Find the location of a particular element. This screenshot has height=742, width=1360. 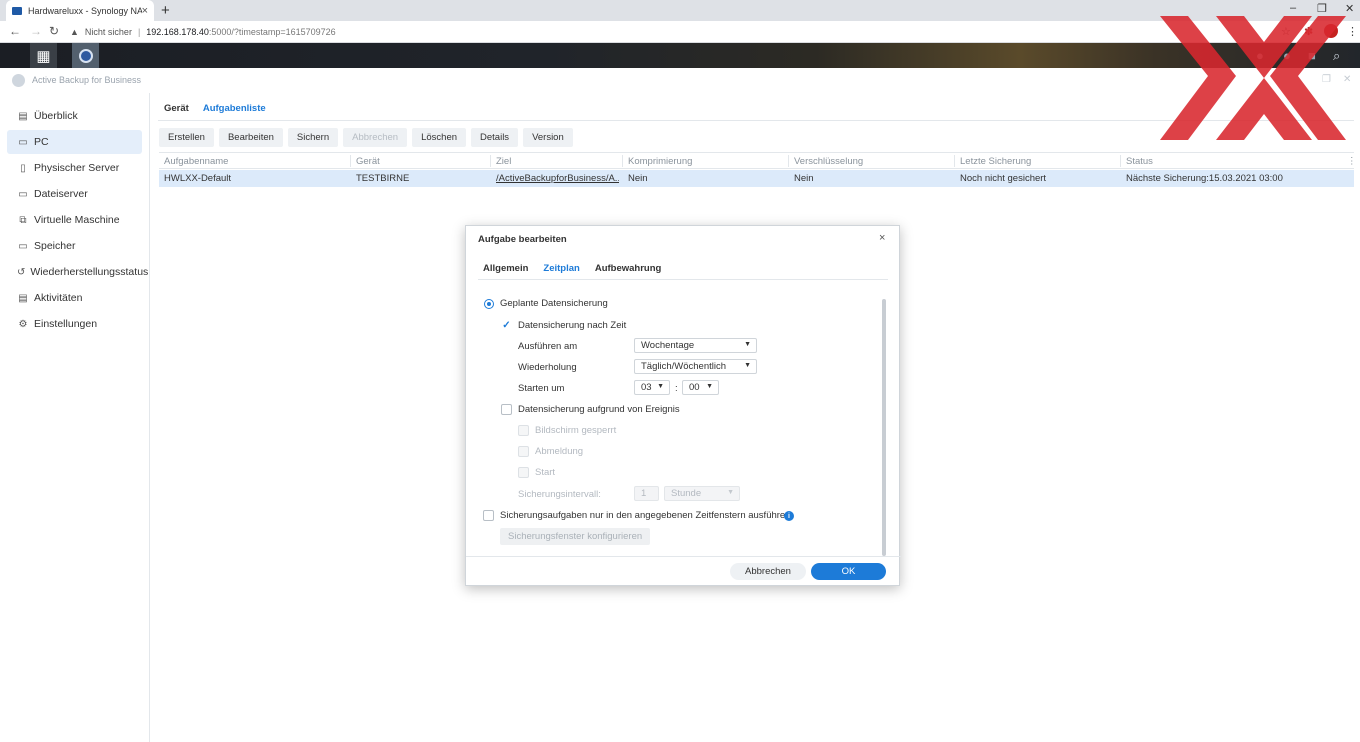

dialog-tabs-divider is located at coordinates (683, 279).